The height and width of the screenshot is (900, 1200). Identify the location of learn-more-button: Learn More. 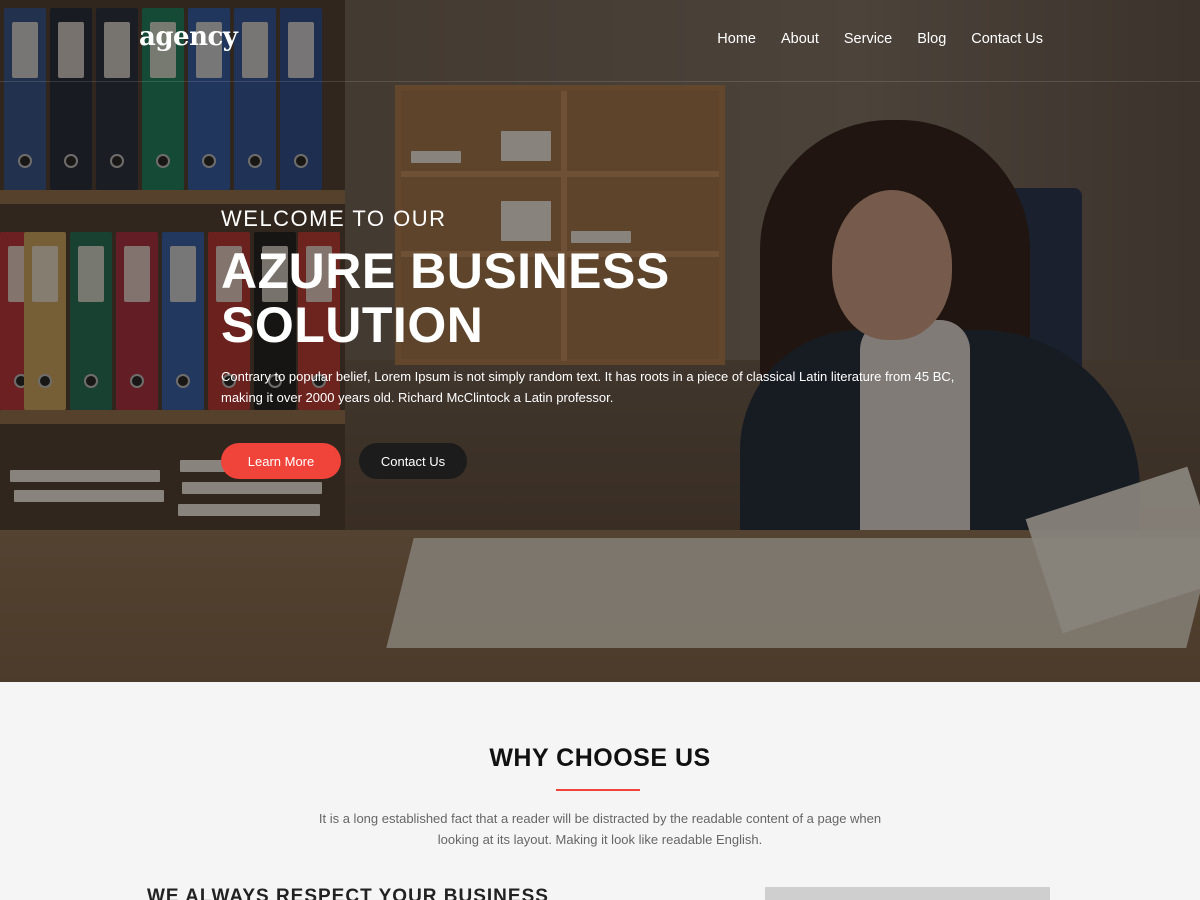
(281, 461).